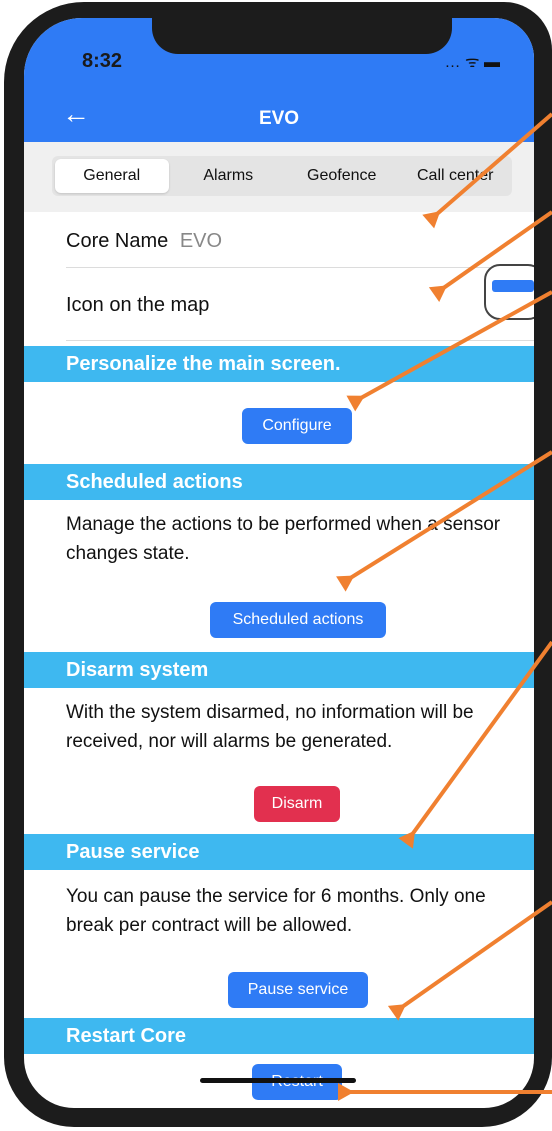 The width and height of the screenshot is (552, 1131). What do you see at coordinates (472, 62) in the screenshot?
I see `status-icons: … ᯤ ▬` at bounding box center [472, 62].